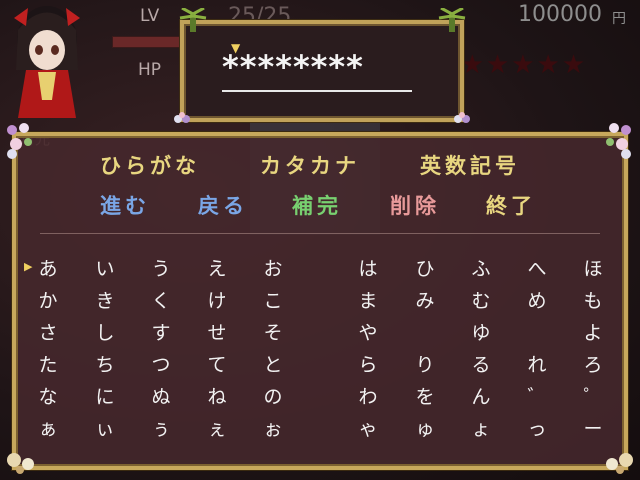  I want to click on kana-key: ゅ, so click(425, 427).